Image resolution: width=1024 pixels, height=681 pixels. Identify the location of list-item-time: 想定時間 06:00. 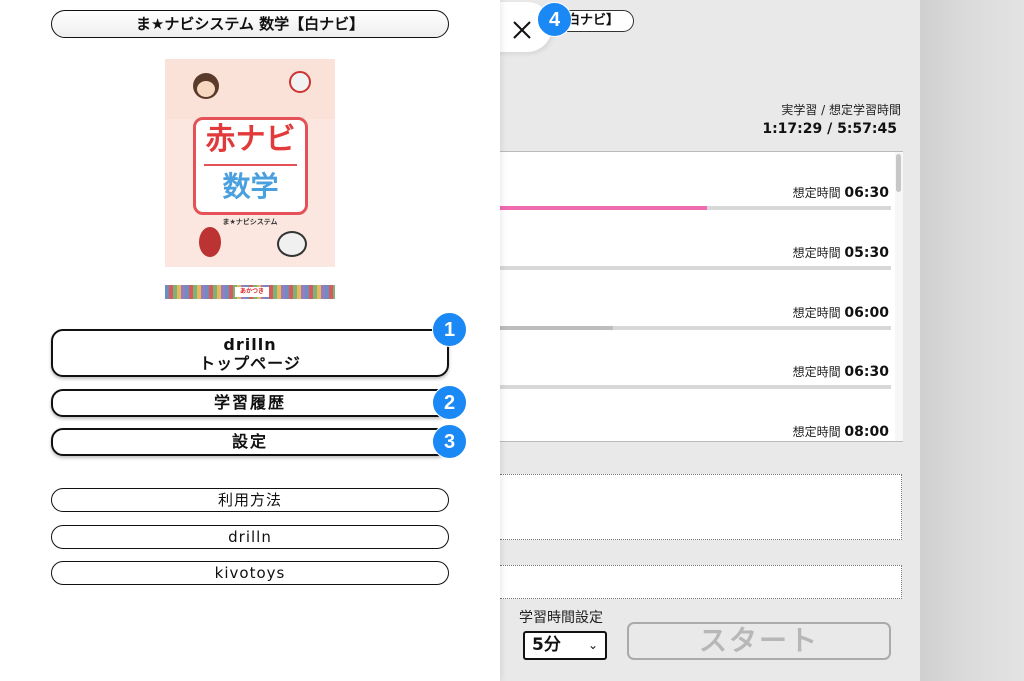
(840, 313).